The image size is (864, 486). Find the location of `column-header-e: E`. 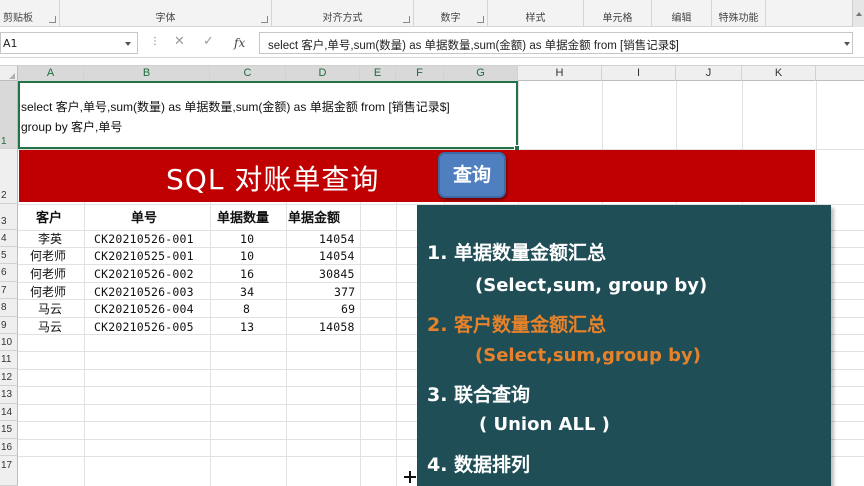

column-header-e: E is located at coordinates (378, 73).